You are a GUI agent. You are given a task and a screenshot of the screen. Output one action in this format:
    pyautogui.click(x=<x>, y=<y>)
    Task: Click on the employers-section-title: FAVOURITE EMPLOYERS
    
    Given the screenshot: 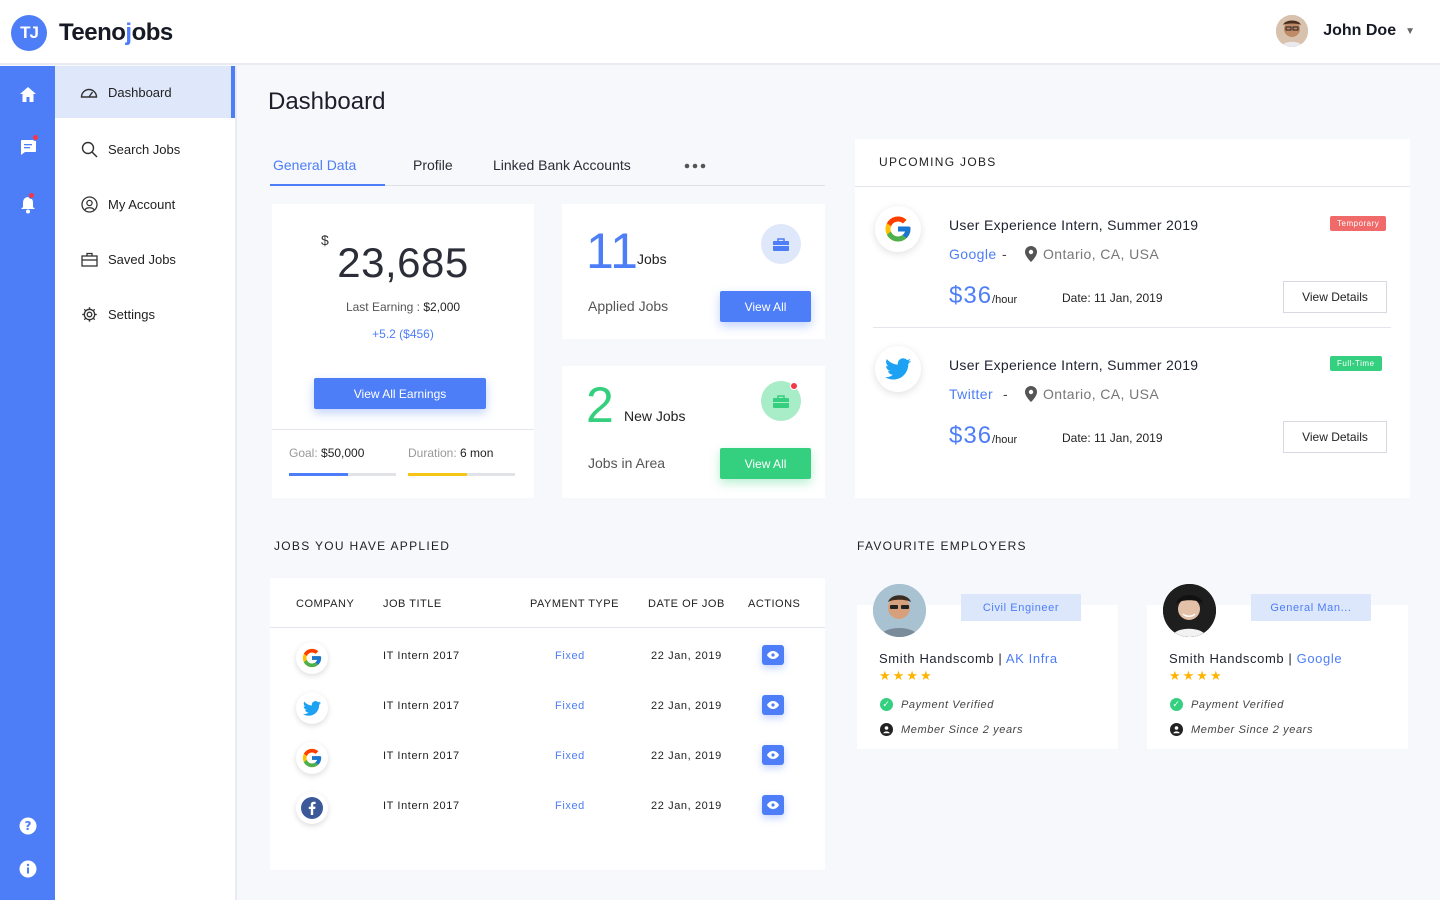 What is the action you would take?
    pyautogui.click(x=942, y=546)
    